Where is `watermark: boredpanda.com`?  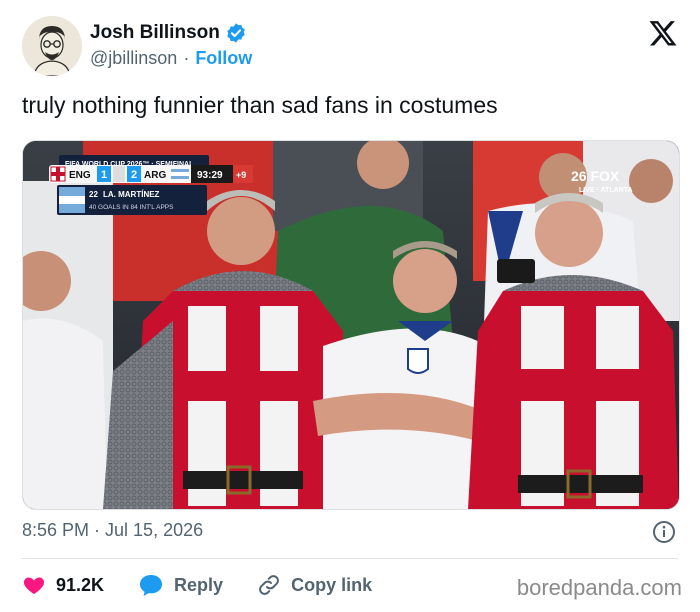
watermark: boredpanda.com is located at coordinates (599, 587).